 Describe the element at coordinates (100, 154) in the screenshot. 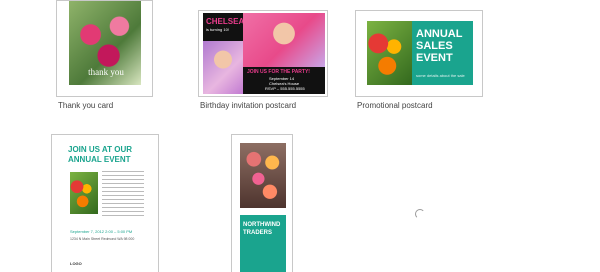

I see `flyer-headline: JOIN US AT OUR ANNUAL EVENT` at that location.